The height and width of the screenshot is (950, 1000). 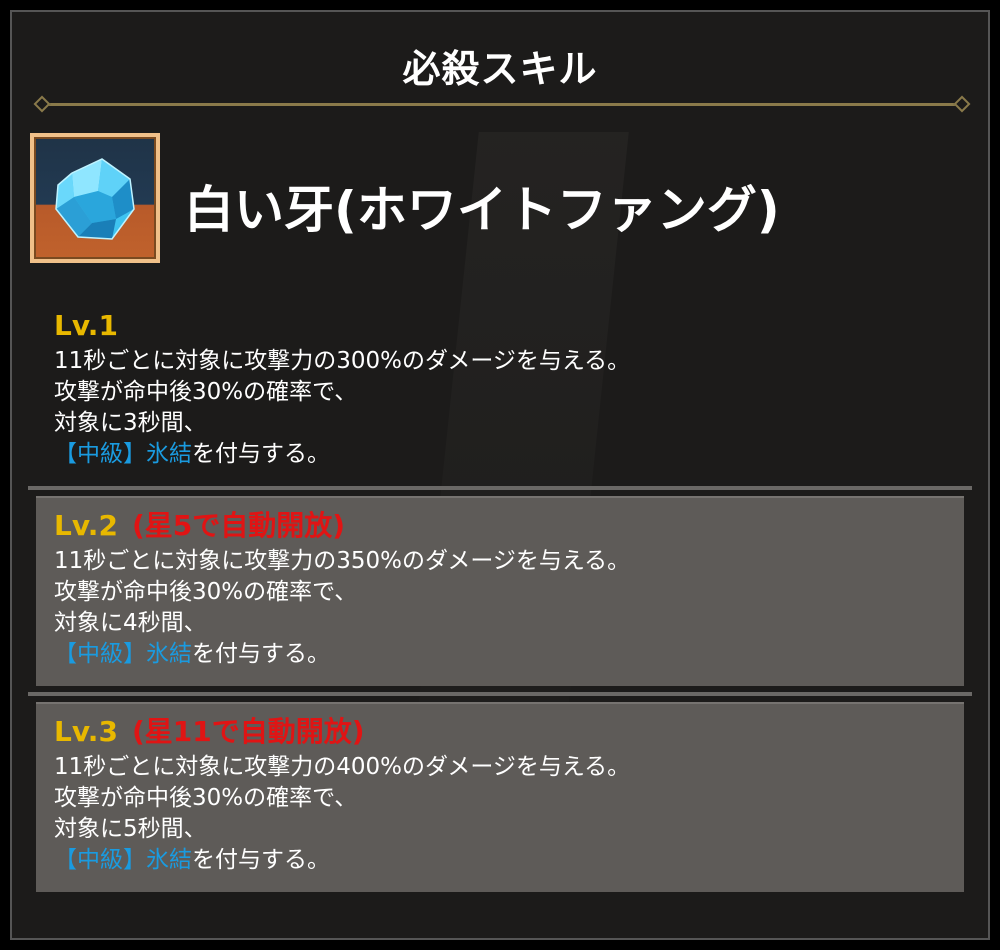 What do you see at coordinates (130, 623) in the screenshot?
I see `level-description-line: 対象に4秒間、` at bounding box center [130, 623].